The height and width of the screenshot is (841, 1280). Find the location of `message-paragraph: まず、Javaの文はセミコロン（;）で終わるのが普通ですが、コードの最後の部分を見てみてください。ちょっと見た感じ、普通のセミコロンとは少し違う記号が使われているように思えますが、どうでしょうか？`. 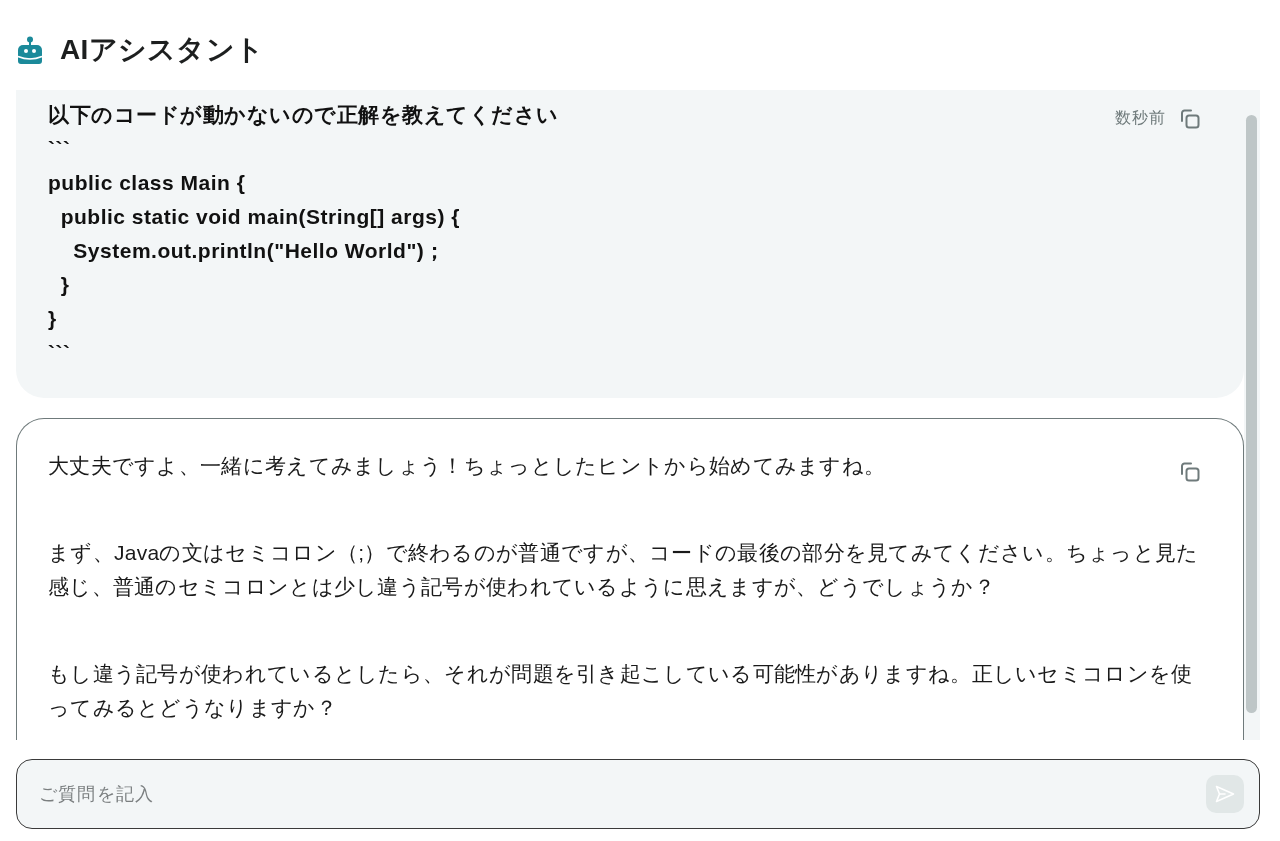

message-paragraph: まず、Javaの文はセミコロン（;）で終わるのが普通ですが、コードの最後の部分を見てみてください。ちょっと見た感じ、普通のセミコロンとは少し違う記号が使われているように思えますが、どうでしょうか？ is located at coordinates (624, 570).